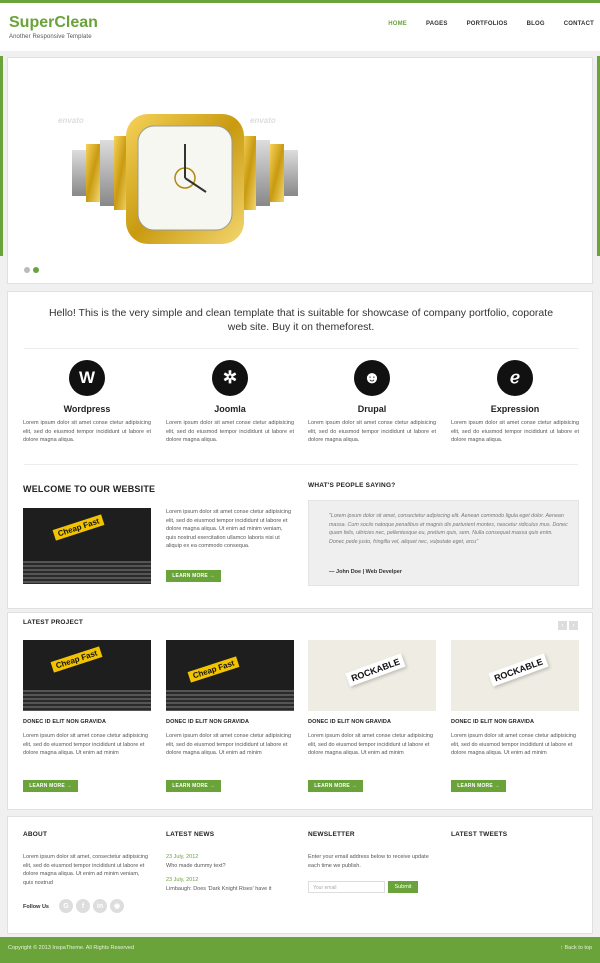  Describe the element at coordinates (87, 378) in the screenshot. I see `wordpress-icon: W` at that location.